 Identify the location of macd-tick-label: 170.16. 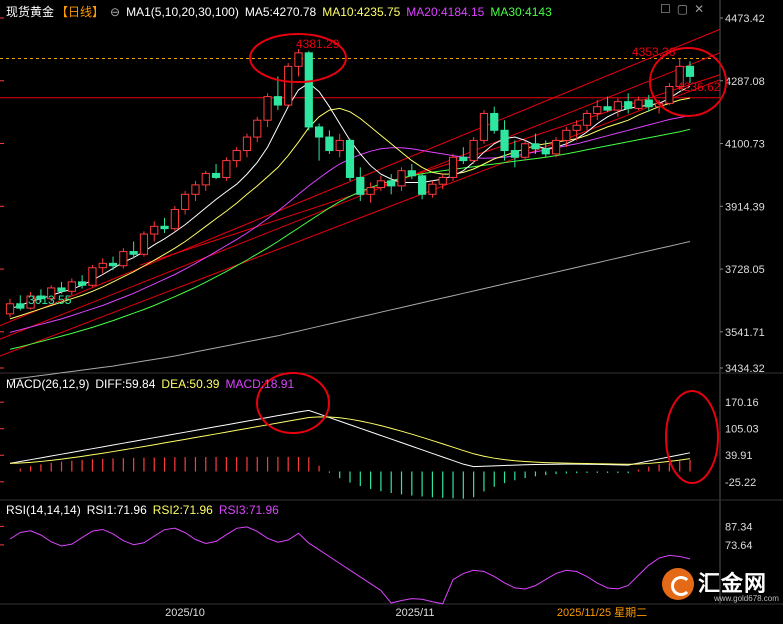
(742, 403).